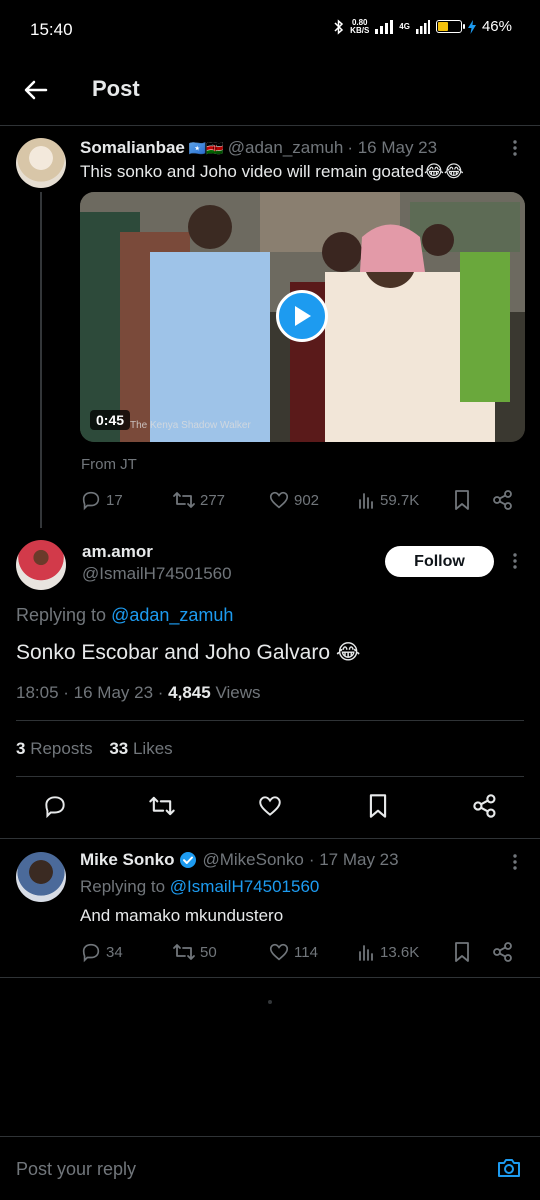 The width and height of the screenshot is (540, 1200). I want to click on battery-fill, so click(442, 26).